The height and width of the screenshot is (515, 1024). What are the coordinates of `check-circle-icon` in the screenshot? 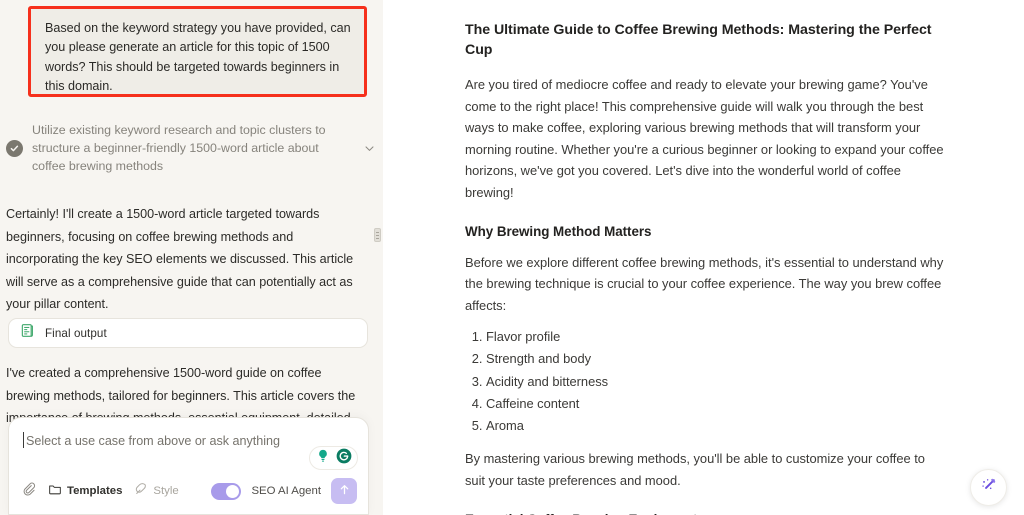 It's located at (14, 149).